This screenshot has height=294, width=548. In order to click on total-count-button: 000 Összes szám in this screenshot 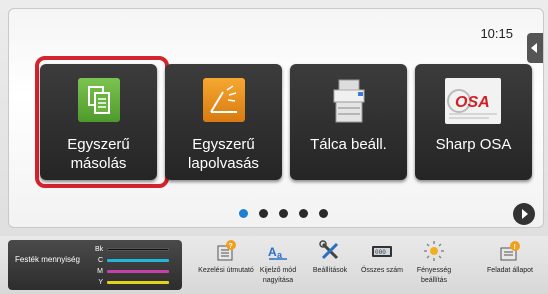, I will do `click(382, 266)`.